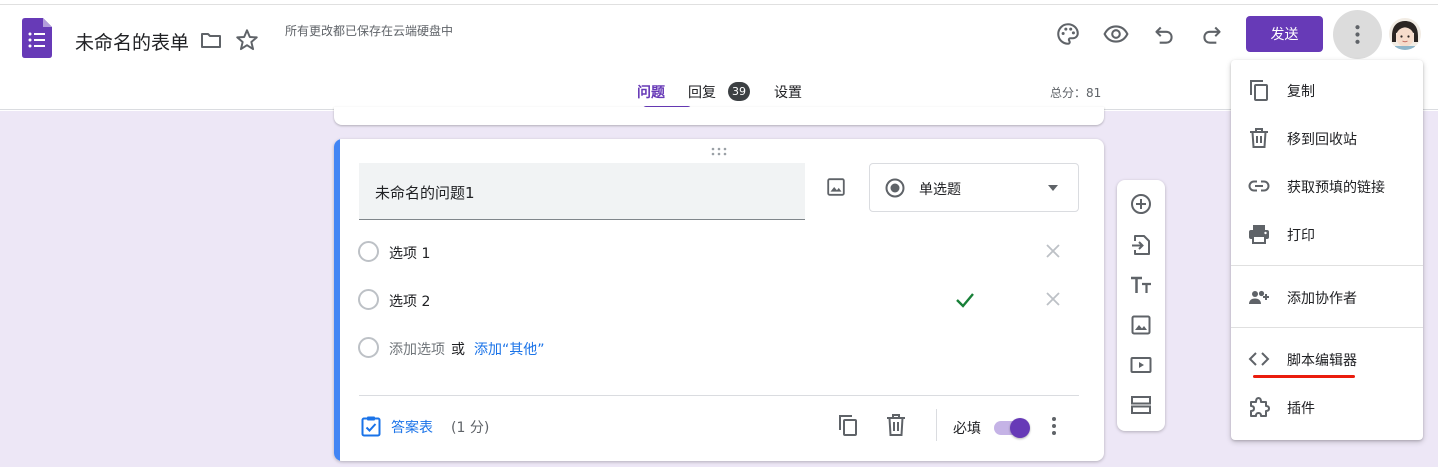 This screenshot has width=1438, height=467. I want to click on floating-toolbar, so click(1141, 305).